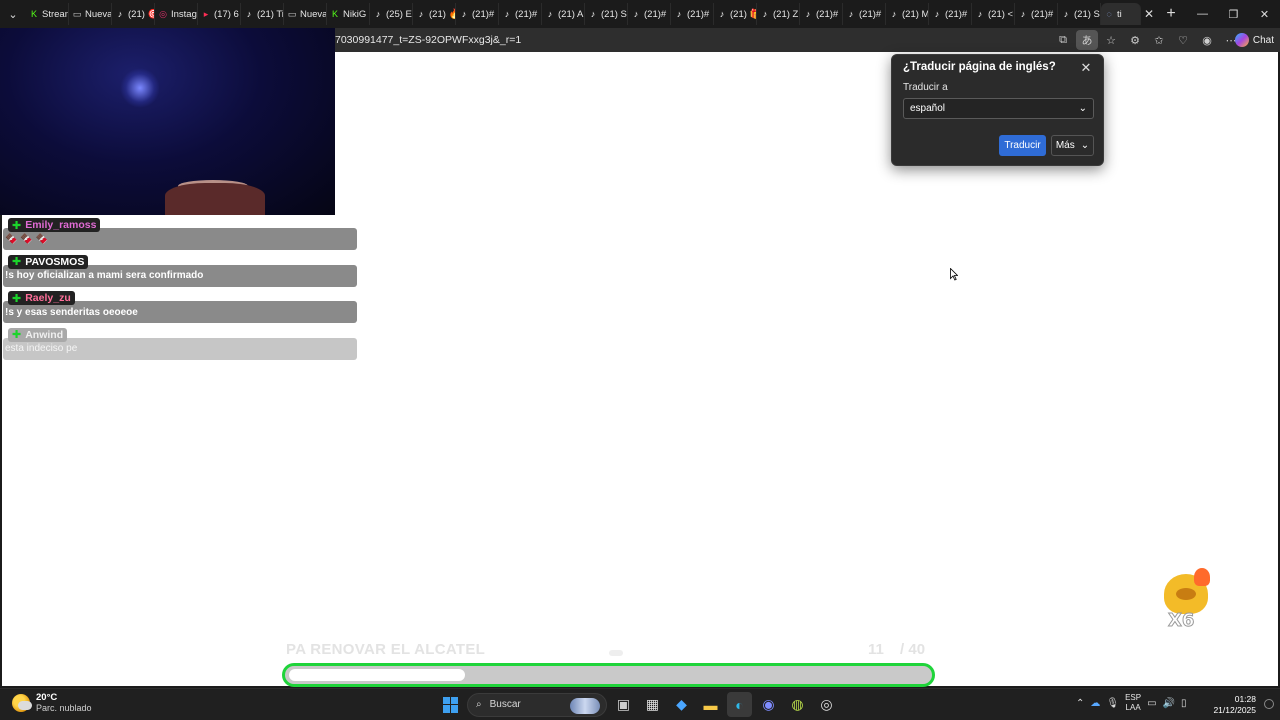 Image resolution: width=1280 pixels, height=720 pixels. I want to click on tab-label: (21) 🔥, so click(442, 14).